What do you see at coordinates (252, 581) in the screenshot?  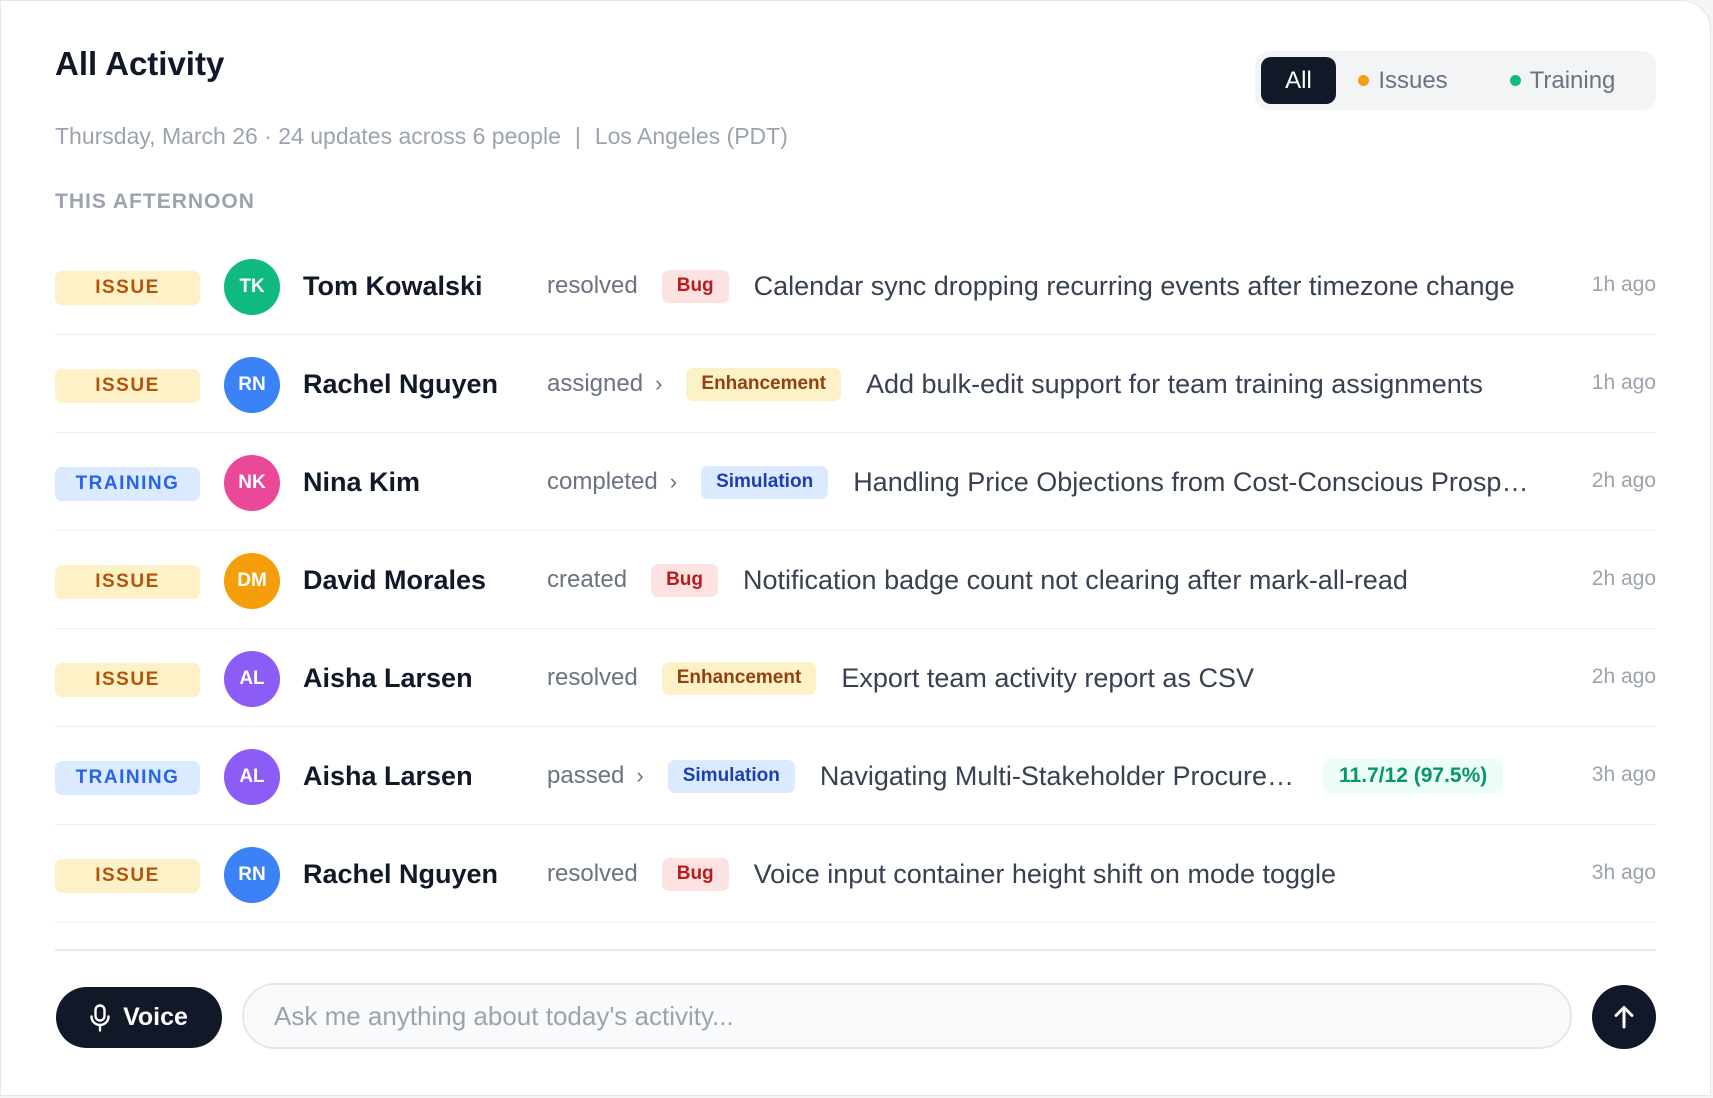 I see `avatar: DM` at bounding box center [252, 581].